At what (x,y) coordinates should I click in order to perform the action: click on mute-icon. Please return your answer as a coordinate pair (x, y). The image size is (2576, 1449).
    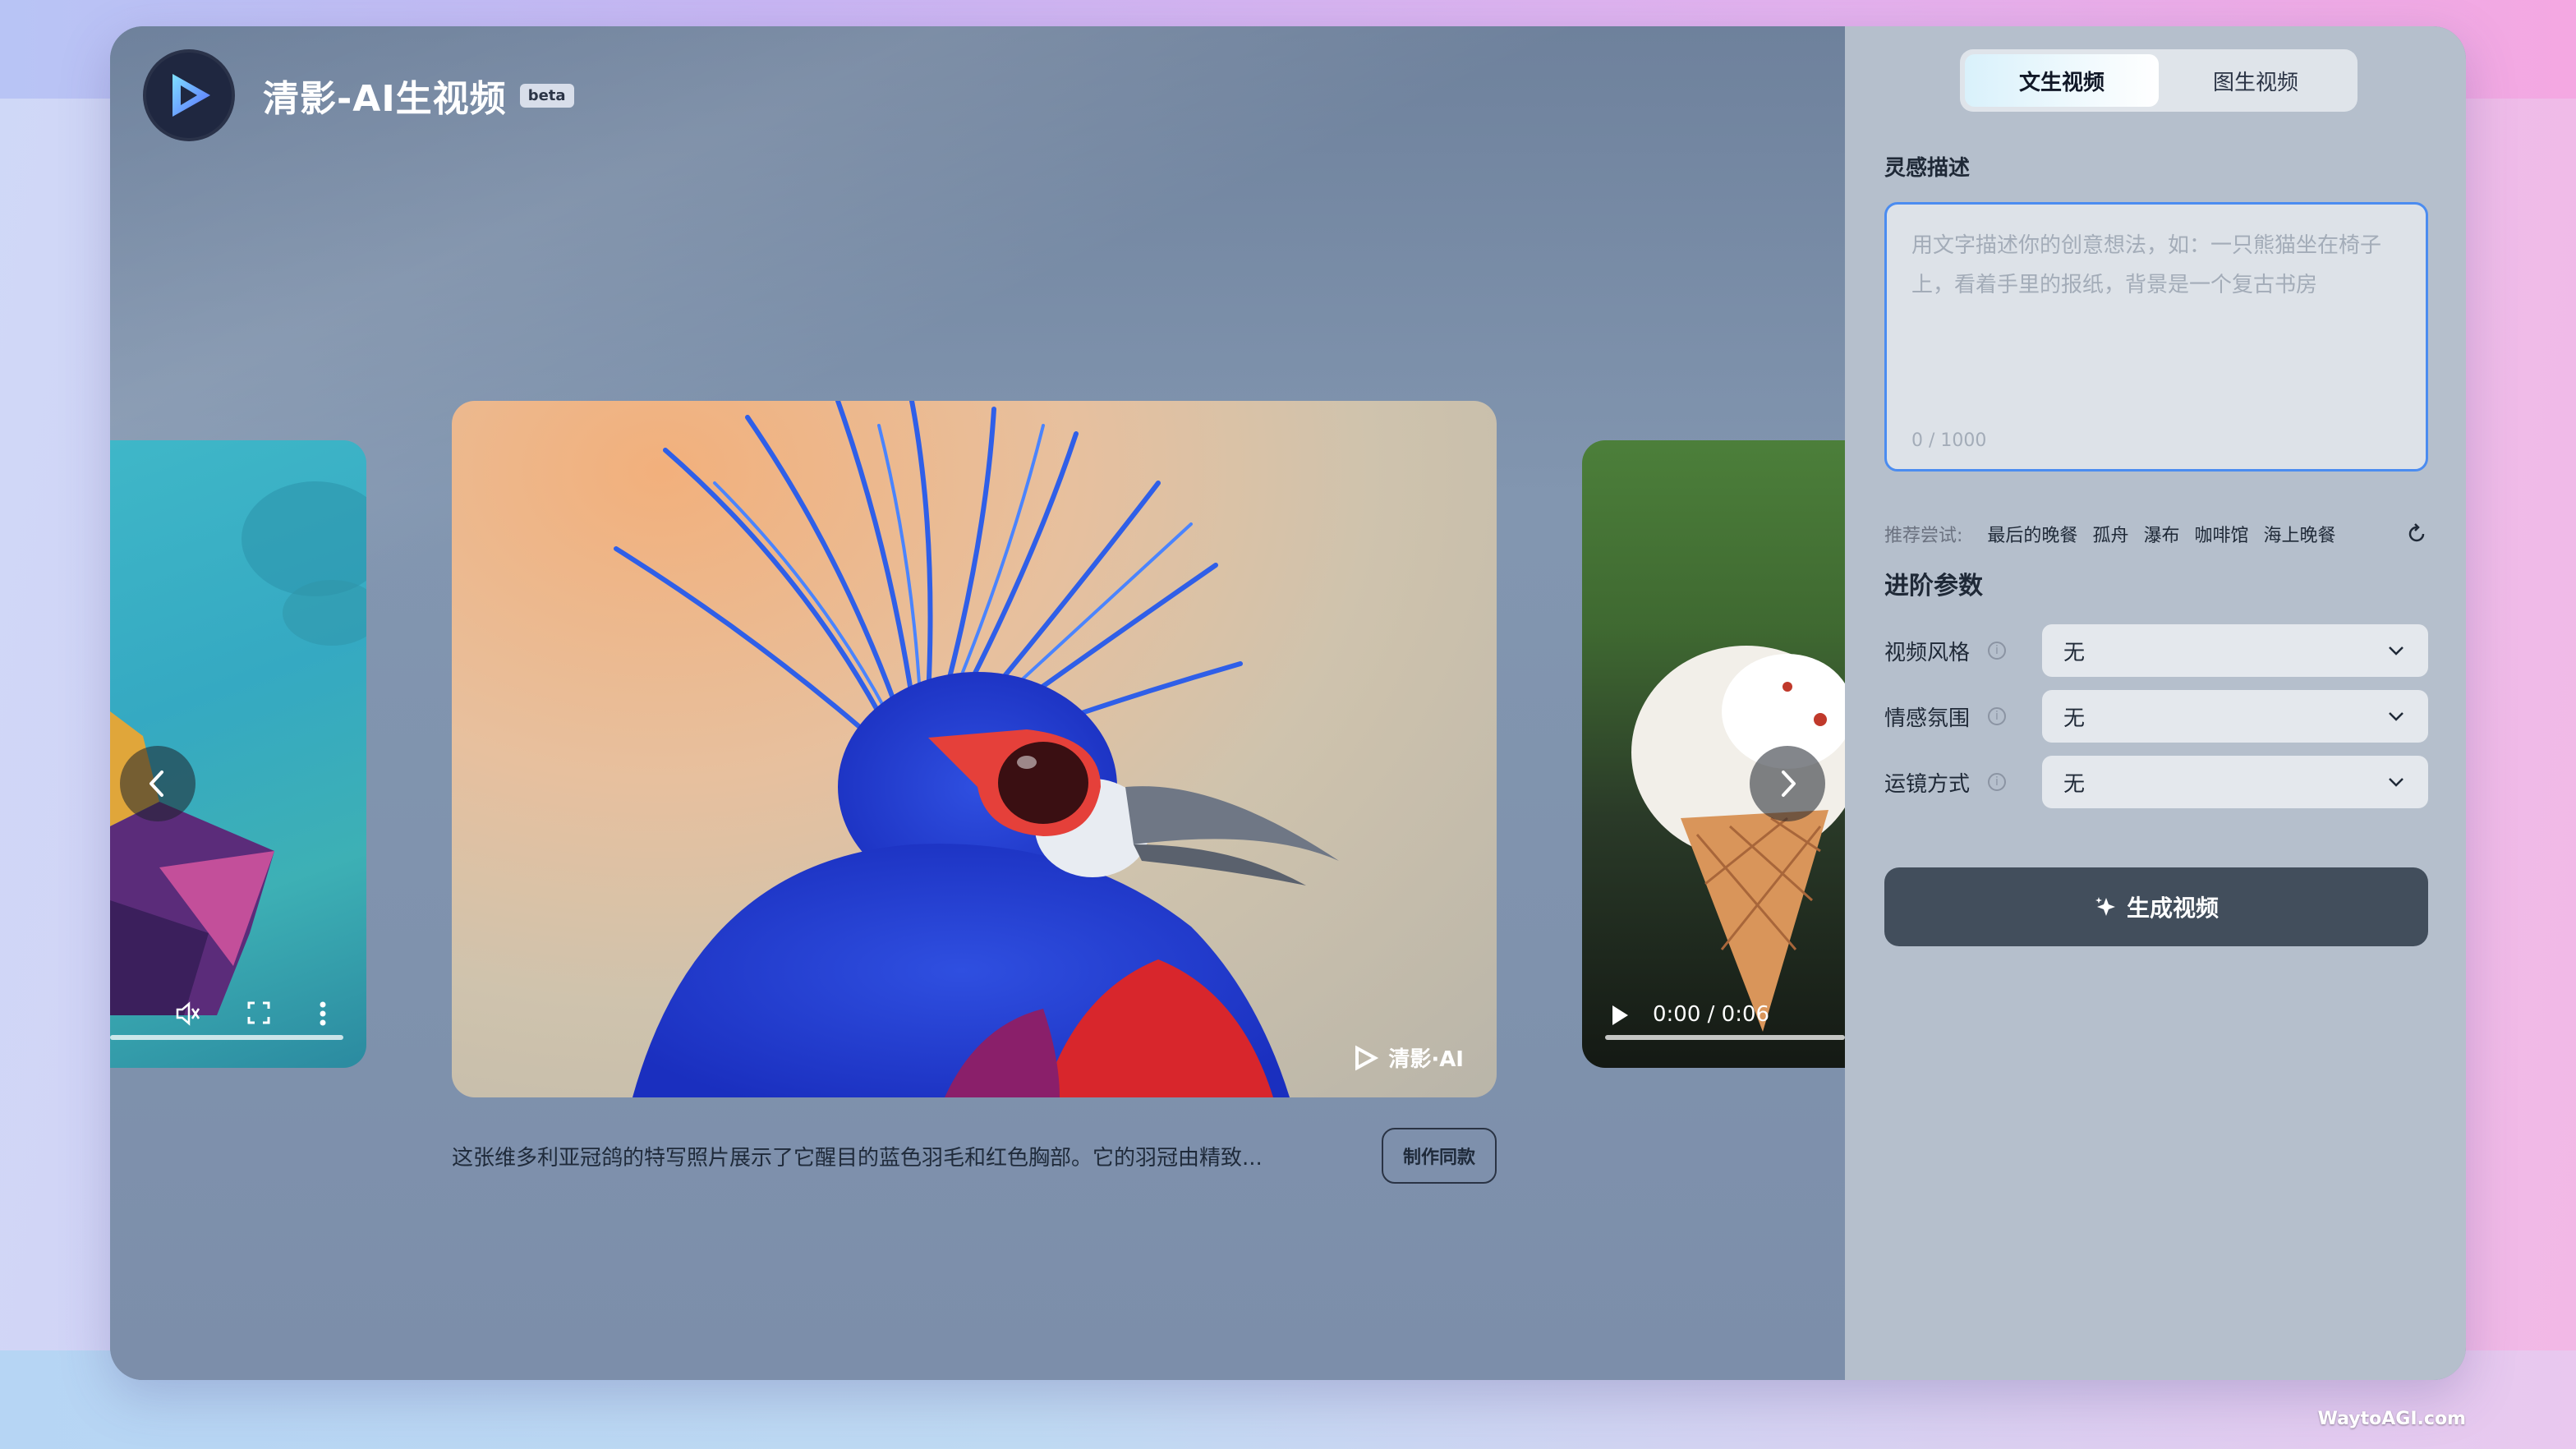
    Looking at the image, I should click on (187, 1015).